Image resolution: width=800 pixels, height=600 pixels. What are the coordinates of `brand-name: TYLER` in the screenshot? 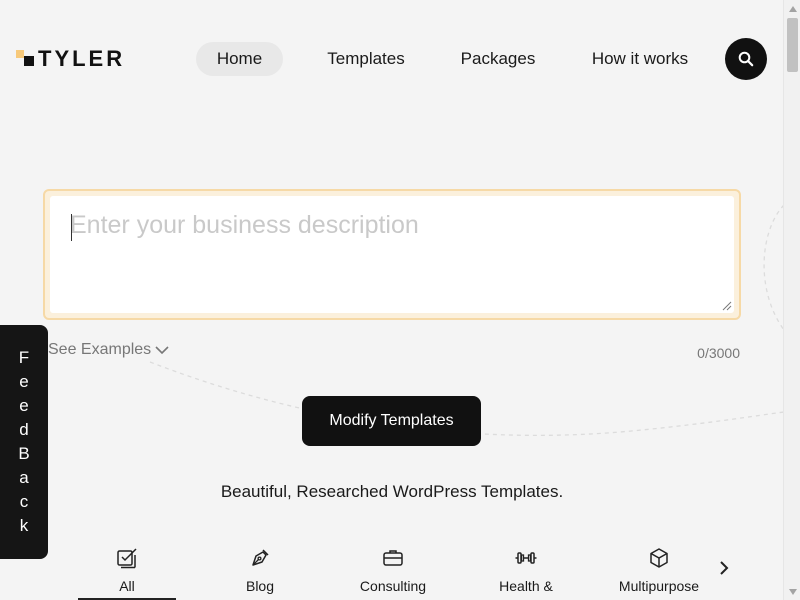 It's located at (82, 58).